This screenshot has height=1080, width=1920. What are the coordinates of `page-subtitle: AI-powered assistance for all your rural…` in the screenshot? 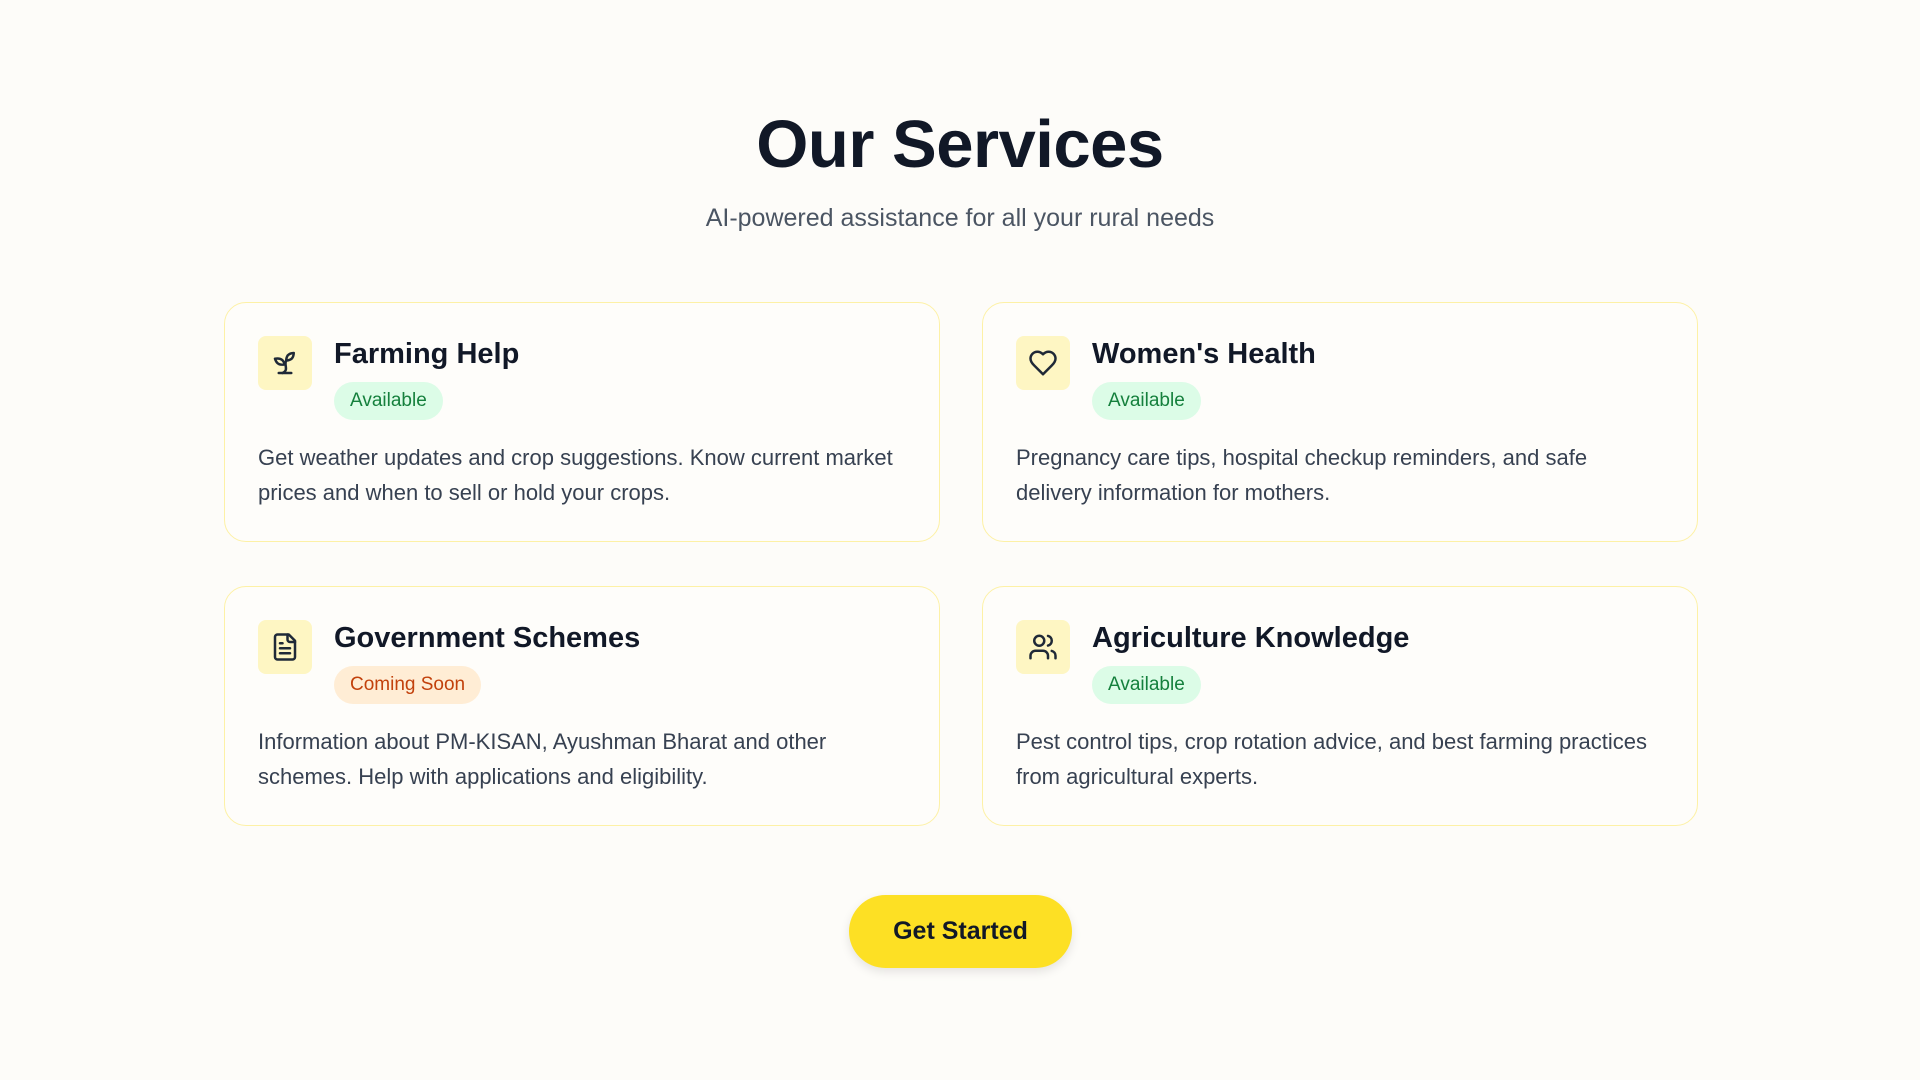 It's located at (960, 218).